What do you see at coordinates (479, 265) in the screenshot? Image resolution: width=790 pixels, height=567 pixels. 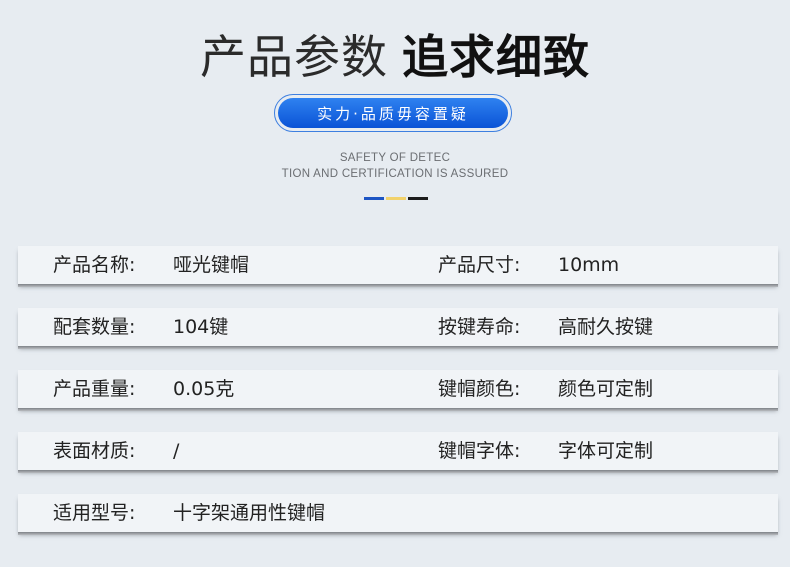 I see `spec-label: 产品尺寸:` at bounding box center [479, 265].